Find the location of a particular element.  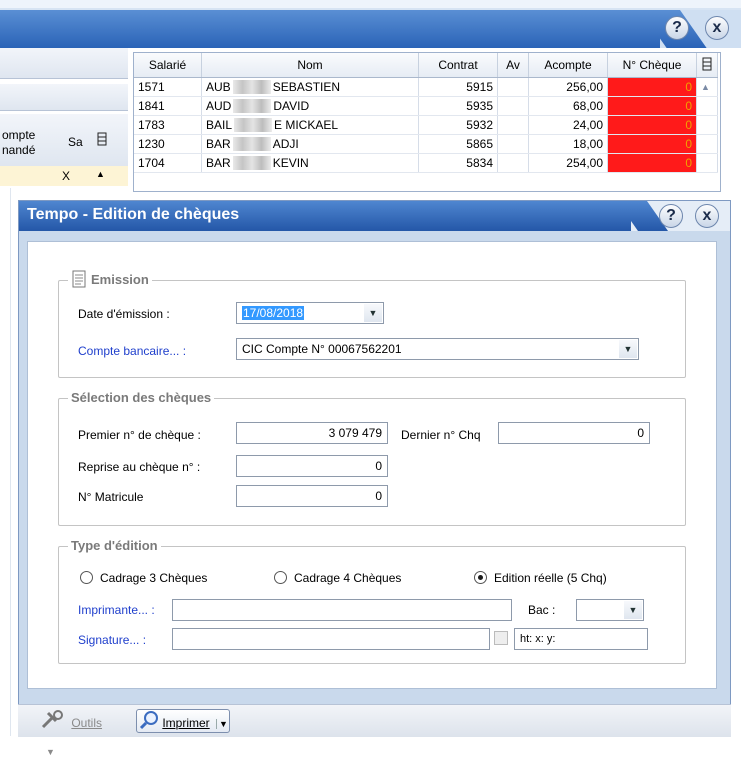

bac-select: ▼ is located at coordinates (610, 610).